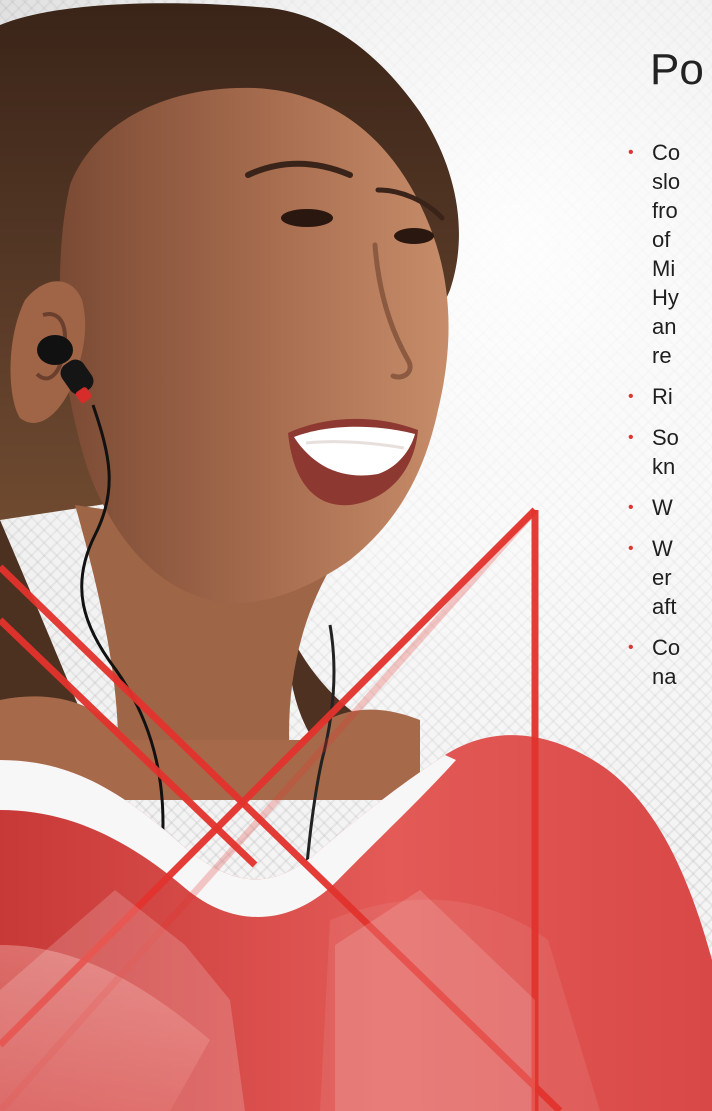 The height and width of the screenshot is (1111, 712). What do you see at coordinates (664, 326) in the screenshot?
I see `bullet-line: an` at bounding box center [664, 326].